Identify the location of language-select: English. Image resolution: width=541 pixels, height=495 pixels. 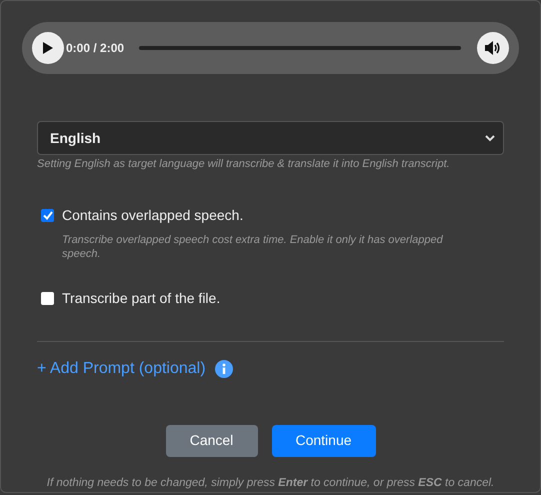
(270, 138).